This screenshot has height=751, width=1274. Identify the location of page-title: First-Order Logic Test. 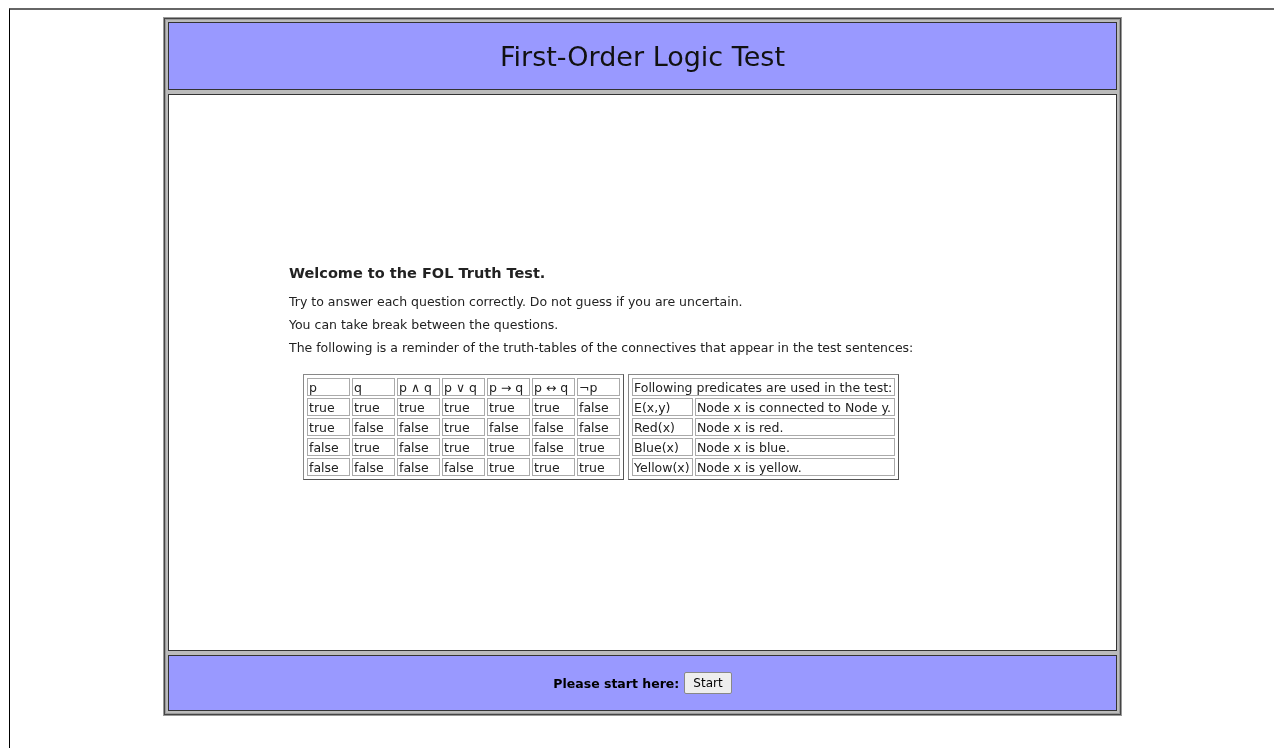
(642, 56).